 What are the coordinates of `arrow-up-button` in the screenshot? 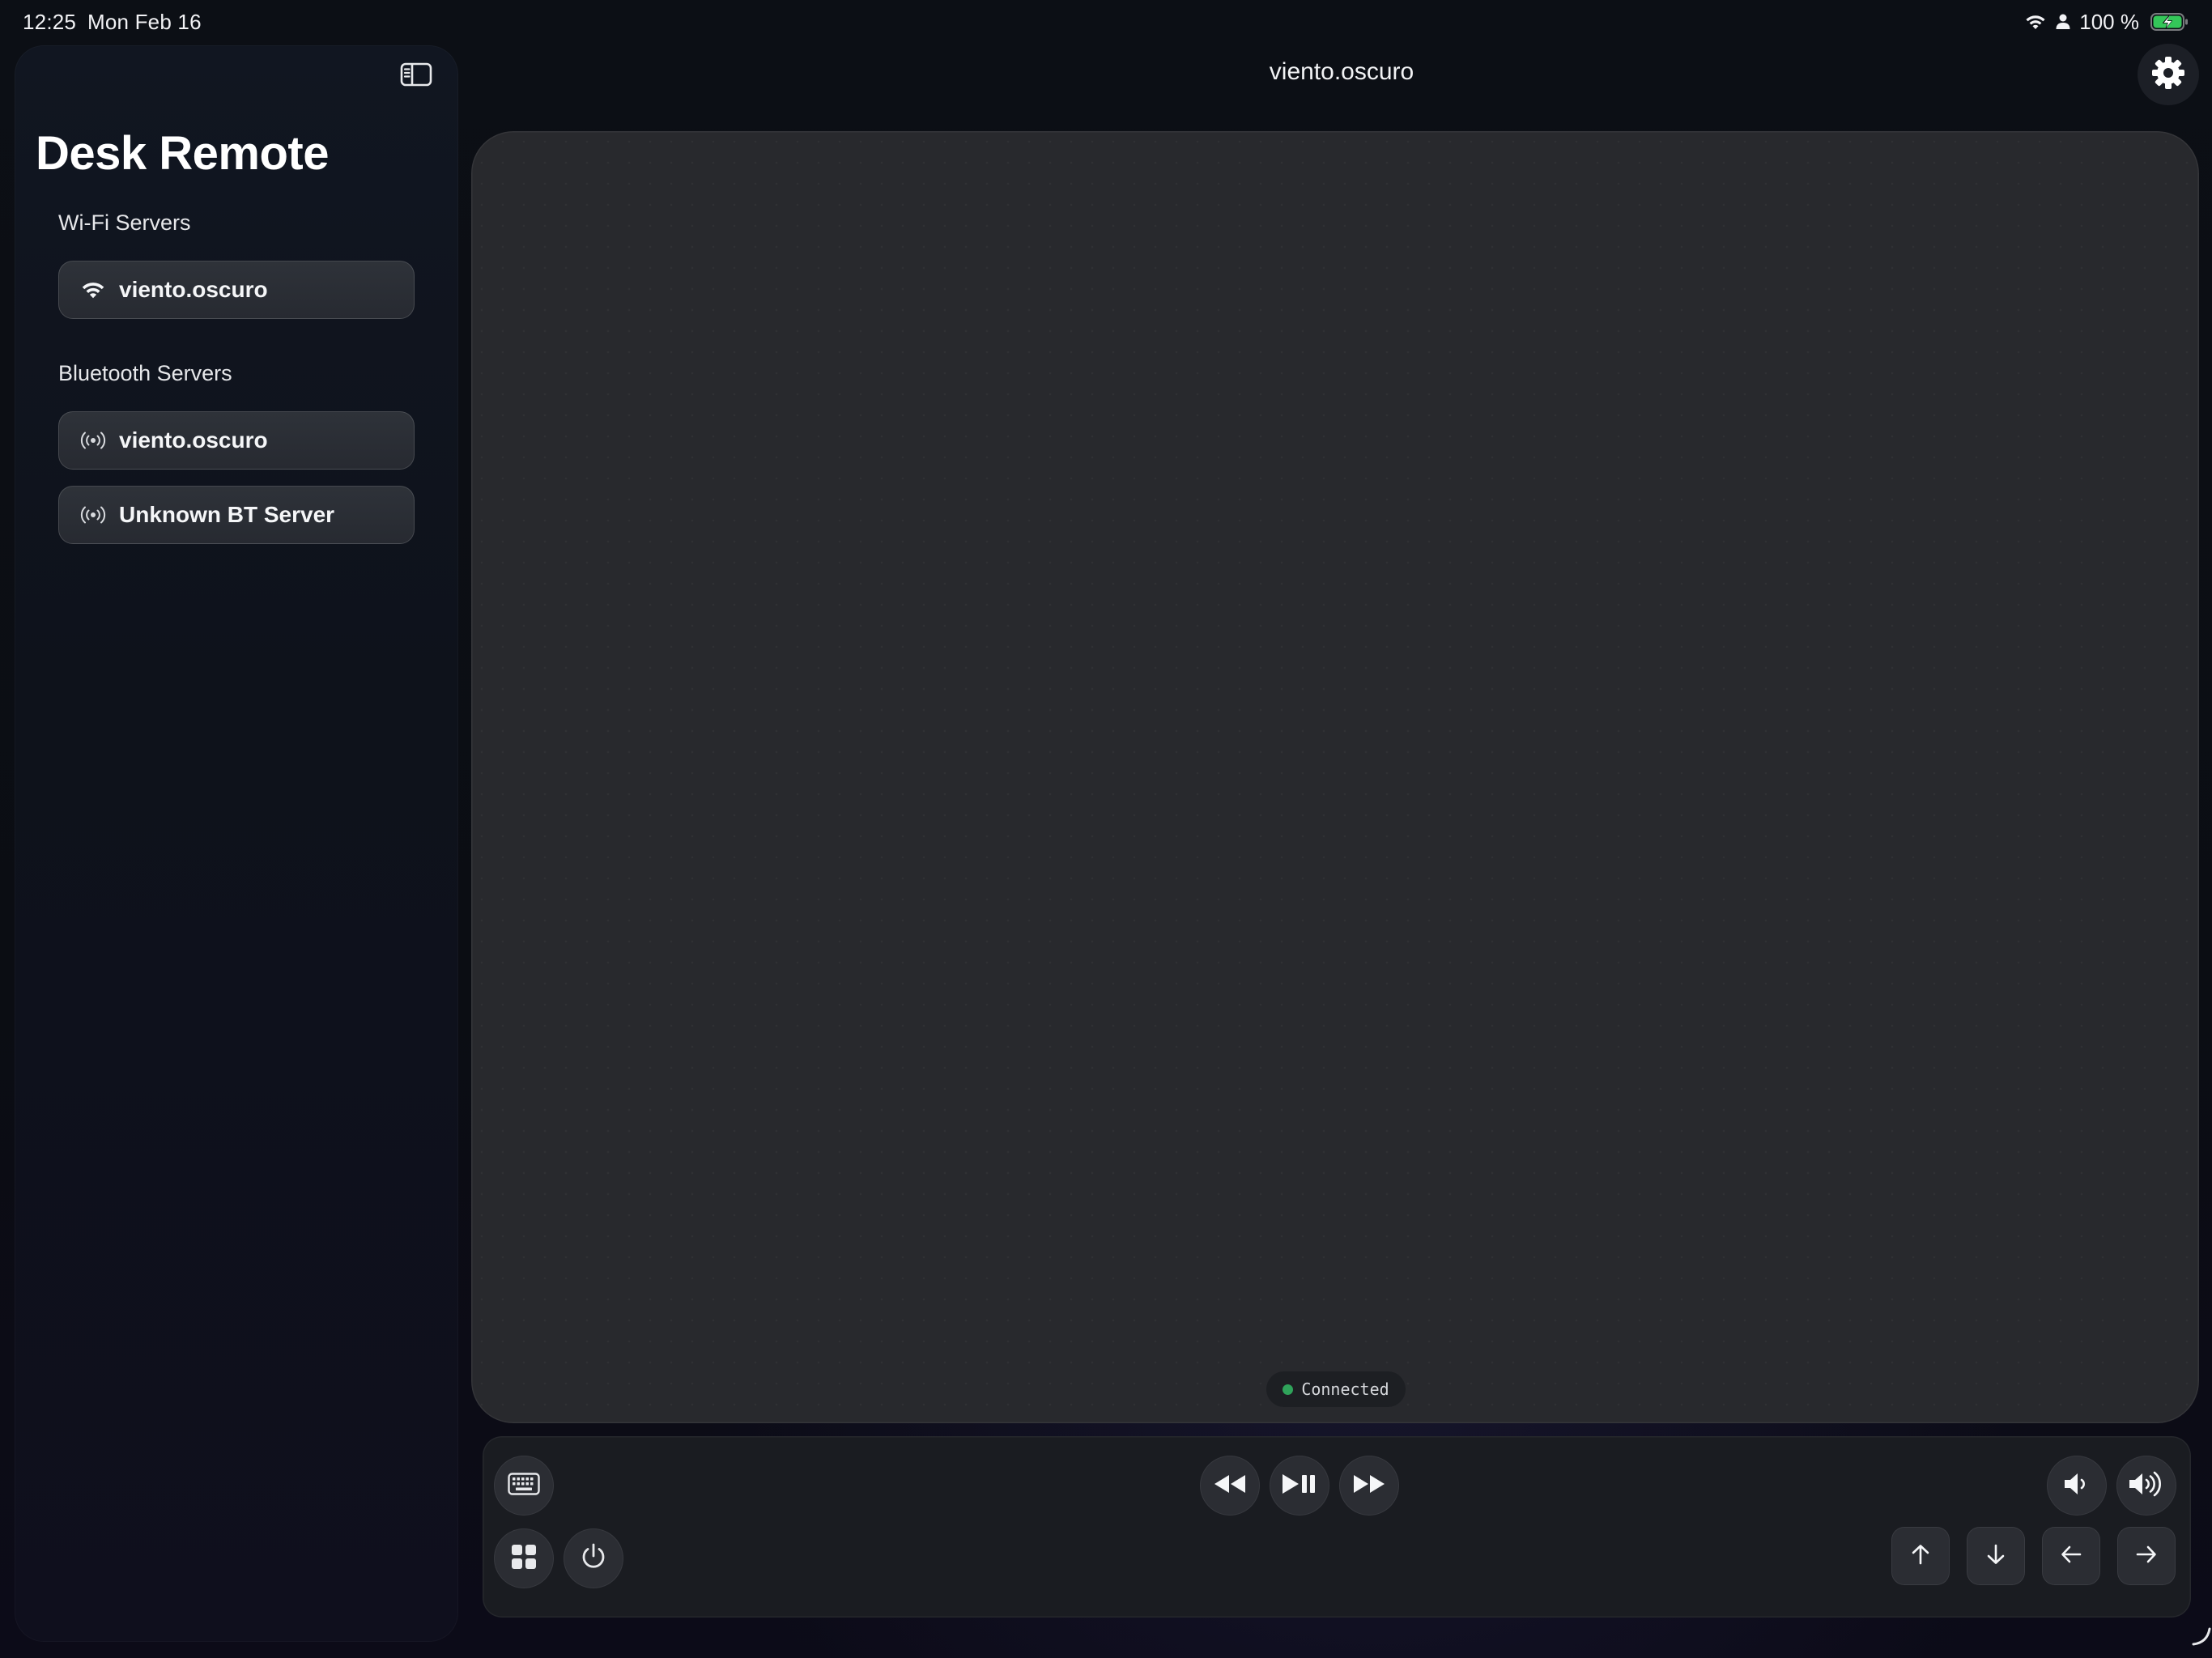 It's located at (1921, 1556).